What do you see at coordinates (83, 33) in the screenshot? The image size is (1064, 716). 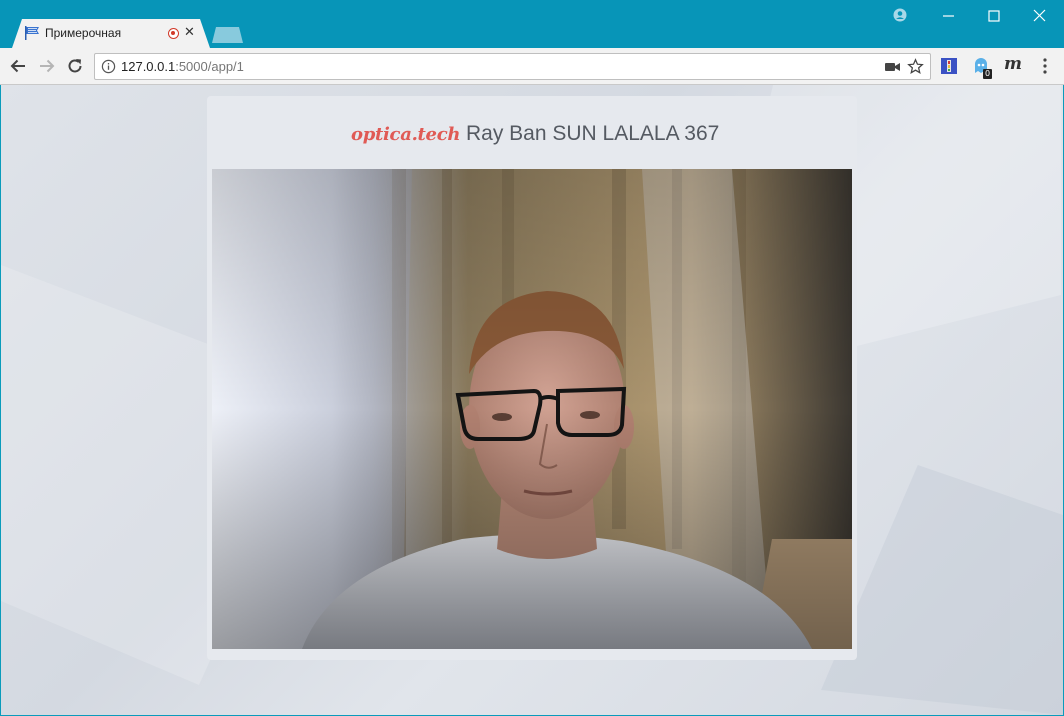 I see `tab-title: Примерочная` at bounding box center [83, 33].